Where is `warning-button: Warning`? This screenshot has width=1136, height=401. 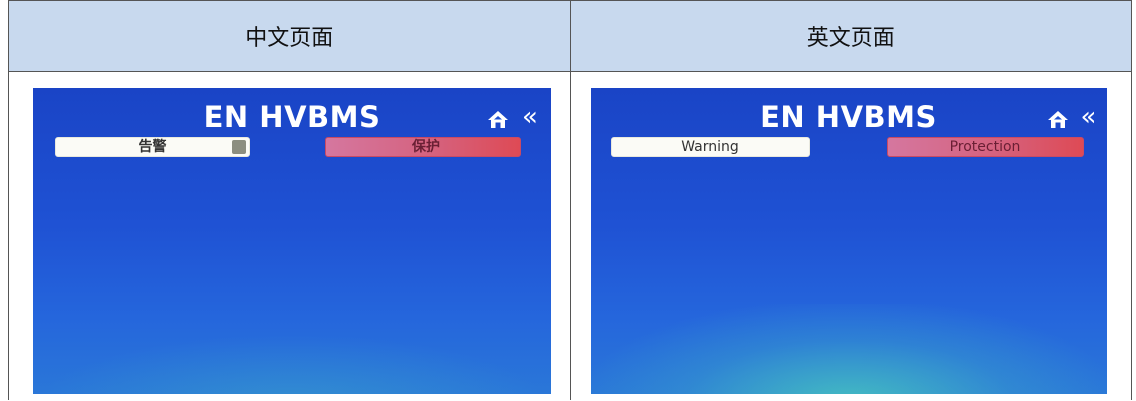 warning-button: Warning is located at coordinates (710, 147).